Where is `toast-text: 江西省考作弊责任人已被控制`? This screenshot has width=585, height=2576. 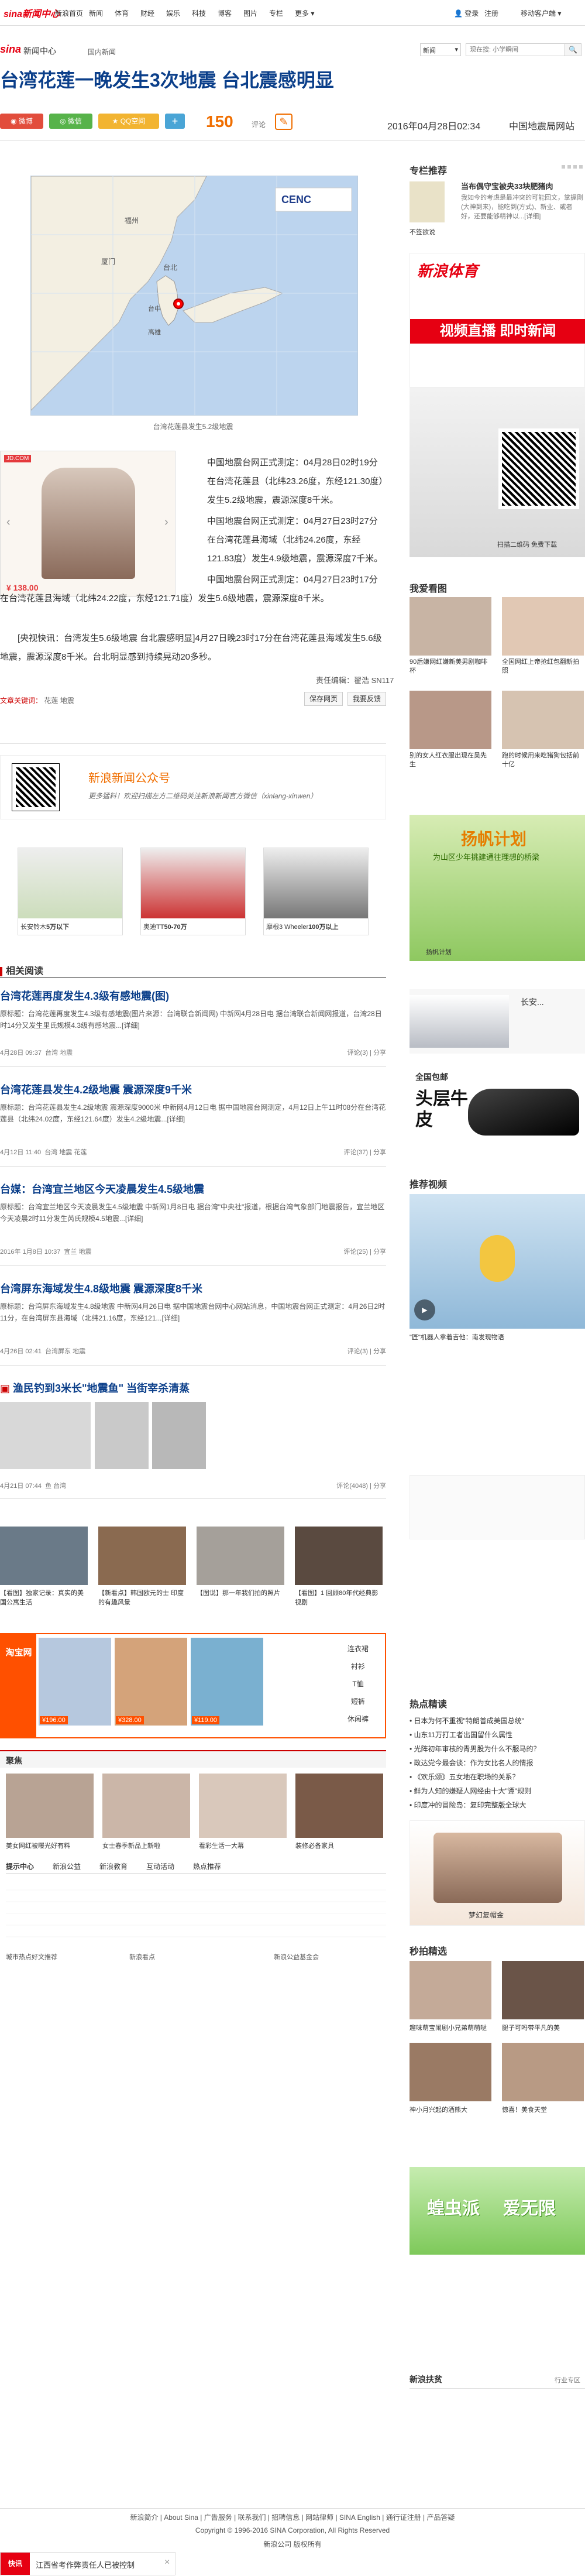 toast-text: 江西省考作弊责任人已被控制 is located at coordinates (85, 2564).